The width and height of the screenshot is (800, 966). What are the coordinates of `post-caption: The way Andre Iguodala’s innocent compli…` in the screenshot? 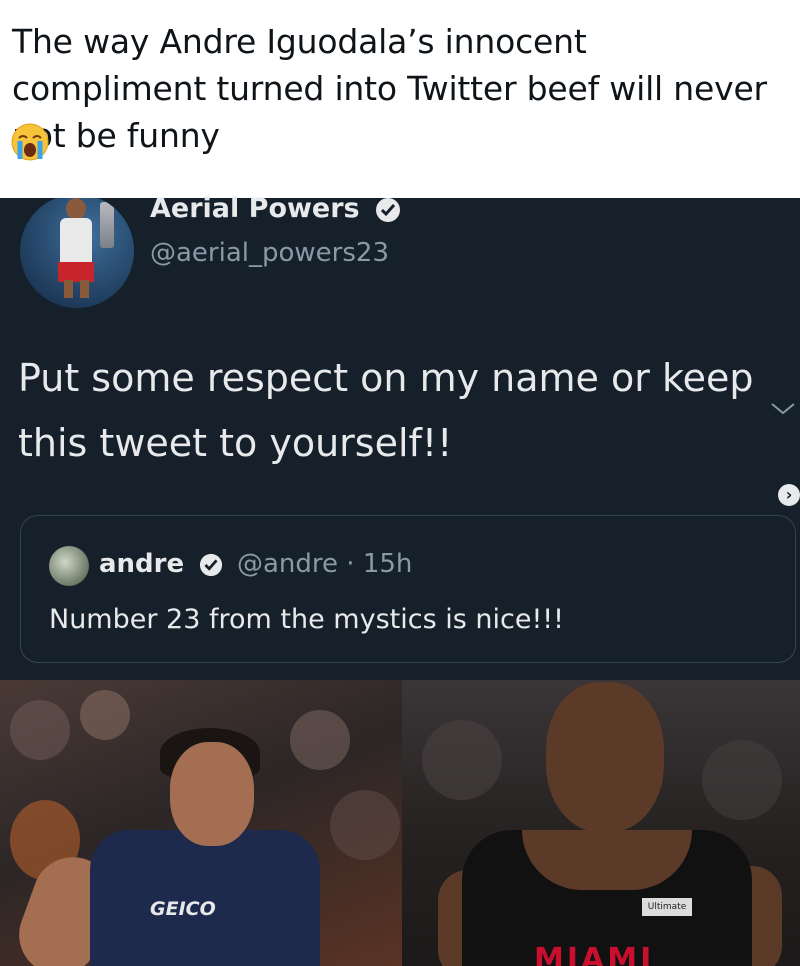 It's located at (389, 88).